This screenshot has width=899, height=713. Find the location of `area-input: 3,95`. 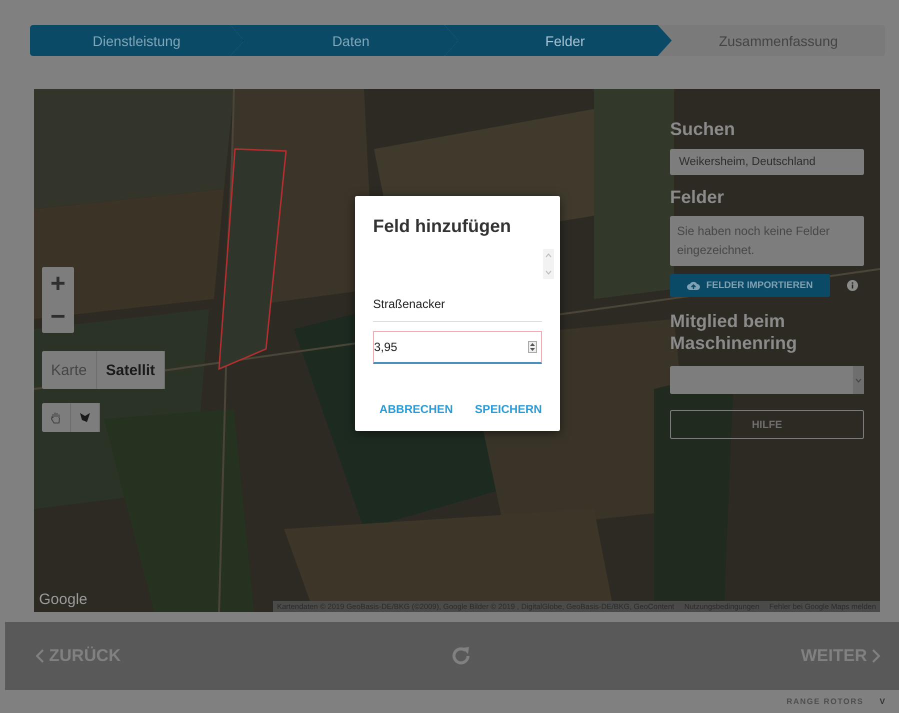

area-input: 3,95 is located at coordinates (457, 347).